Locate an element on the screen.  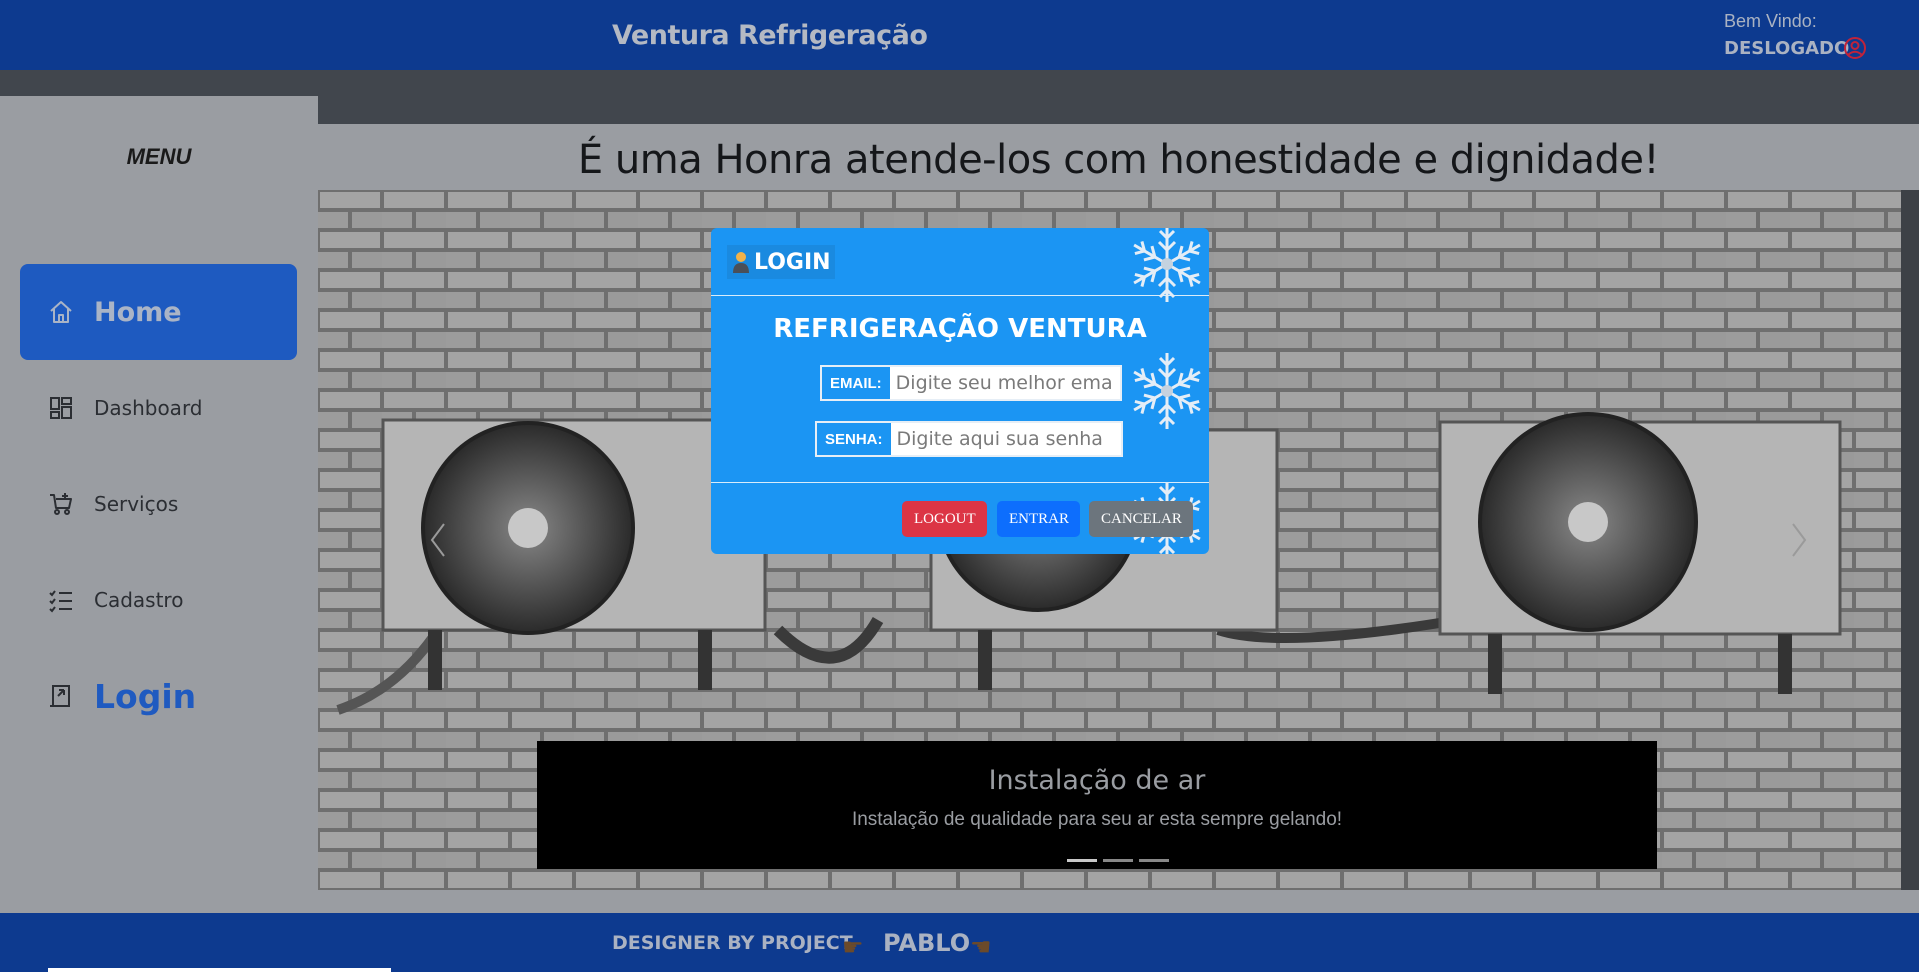
senha-field-group: SENHA: is located at coordinates (969, 439).